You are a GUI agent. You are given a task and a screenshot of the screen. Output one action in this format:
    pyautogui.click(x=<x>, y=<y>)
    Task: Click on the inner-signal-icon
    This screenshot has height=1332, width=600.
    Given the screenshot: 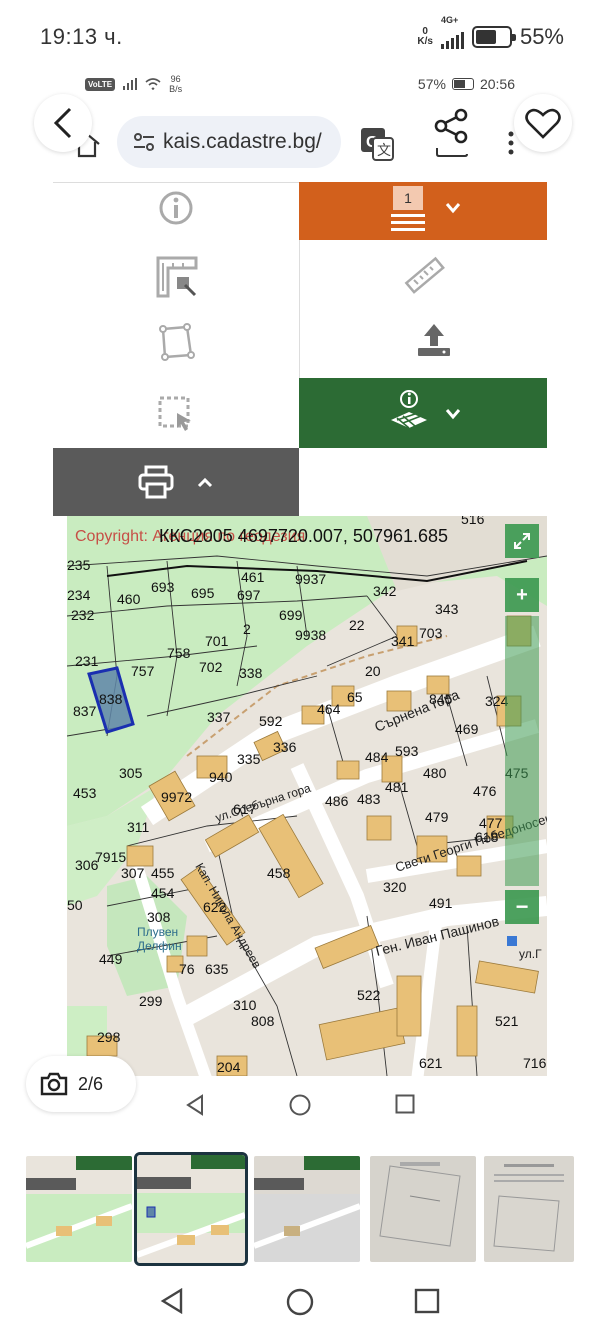 What is the action you would take?
    pyautogui.click(x=130, y=84)
    